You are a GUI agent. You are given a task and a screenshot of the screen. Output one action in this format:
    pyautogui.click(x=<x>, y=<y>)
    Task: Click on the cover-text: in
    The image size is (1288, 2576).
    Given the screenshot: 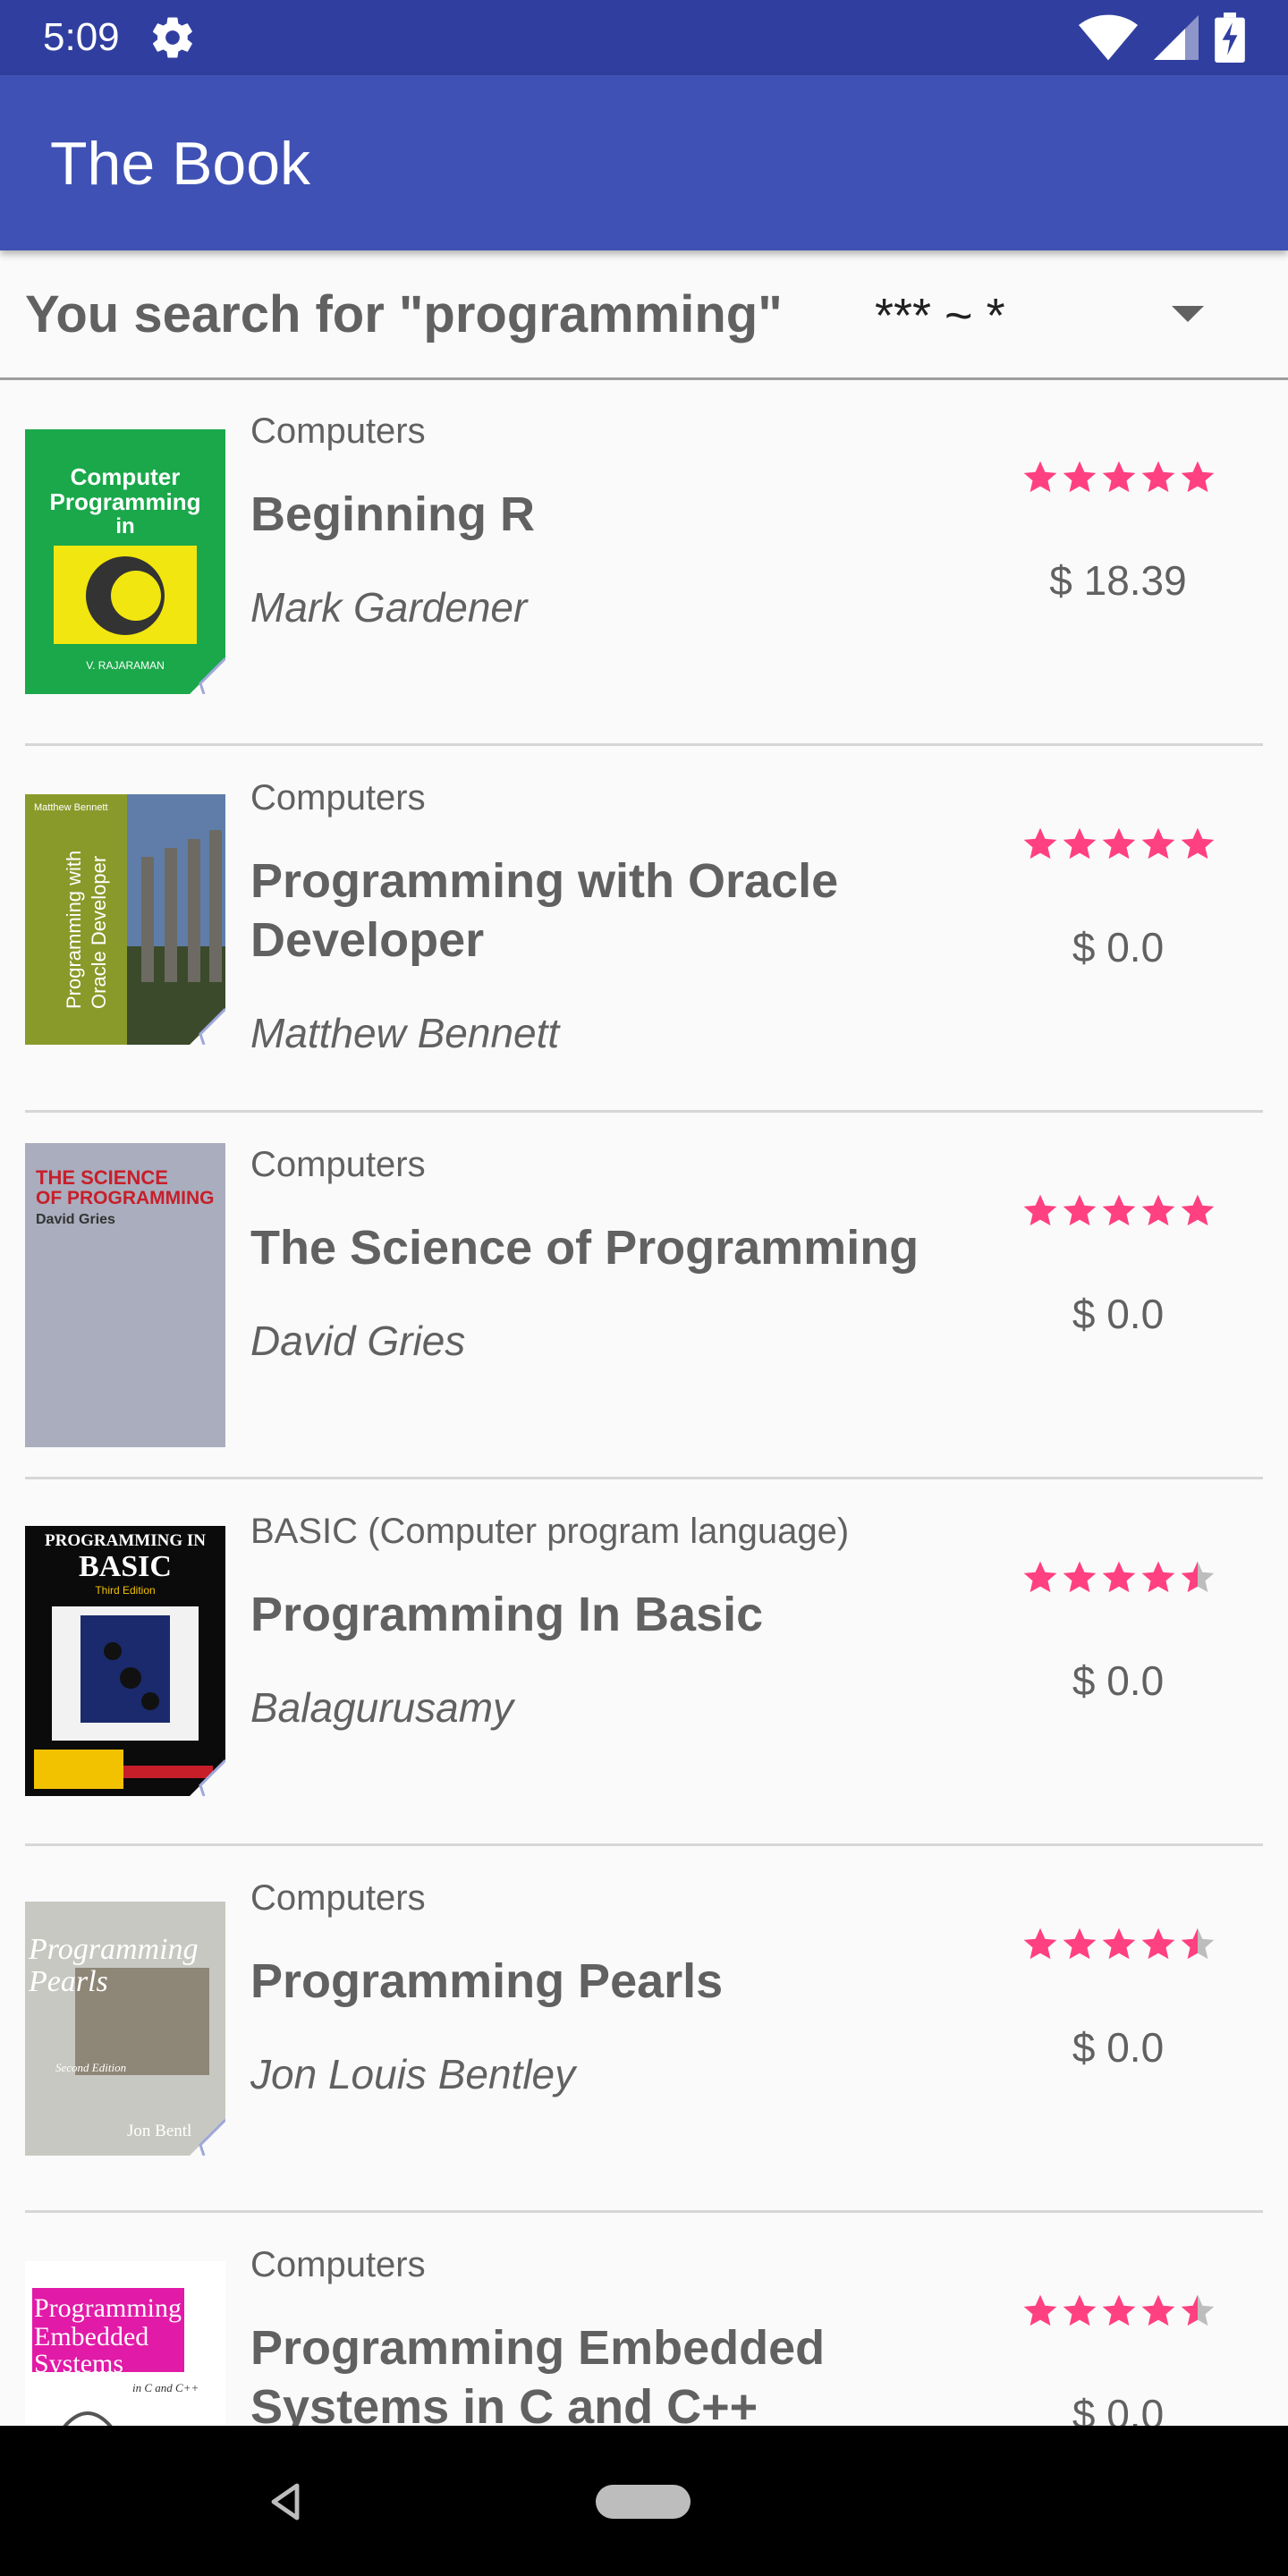 What is the action you would take?
    pyautogui.click(x=124, y=526)
    